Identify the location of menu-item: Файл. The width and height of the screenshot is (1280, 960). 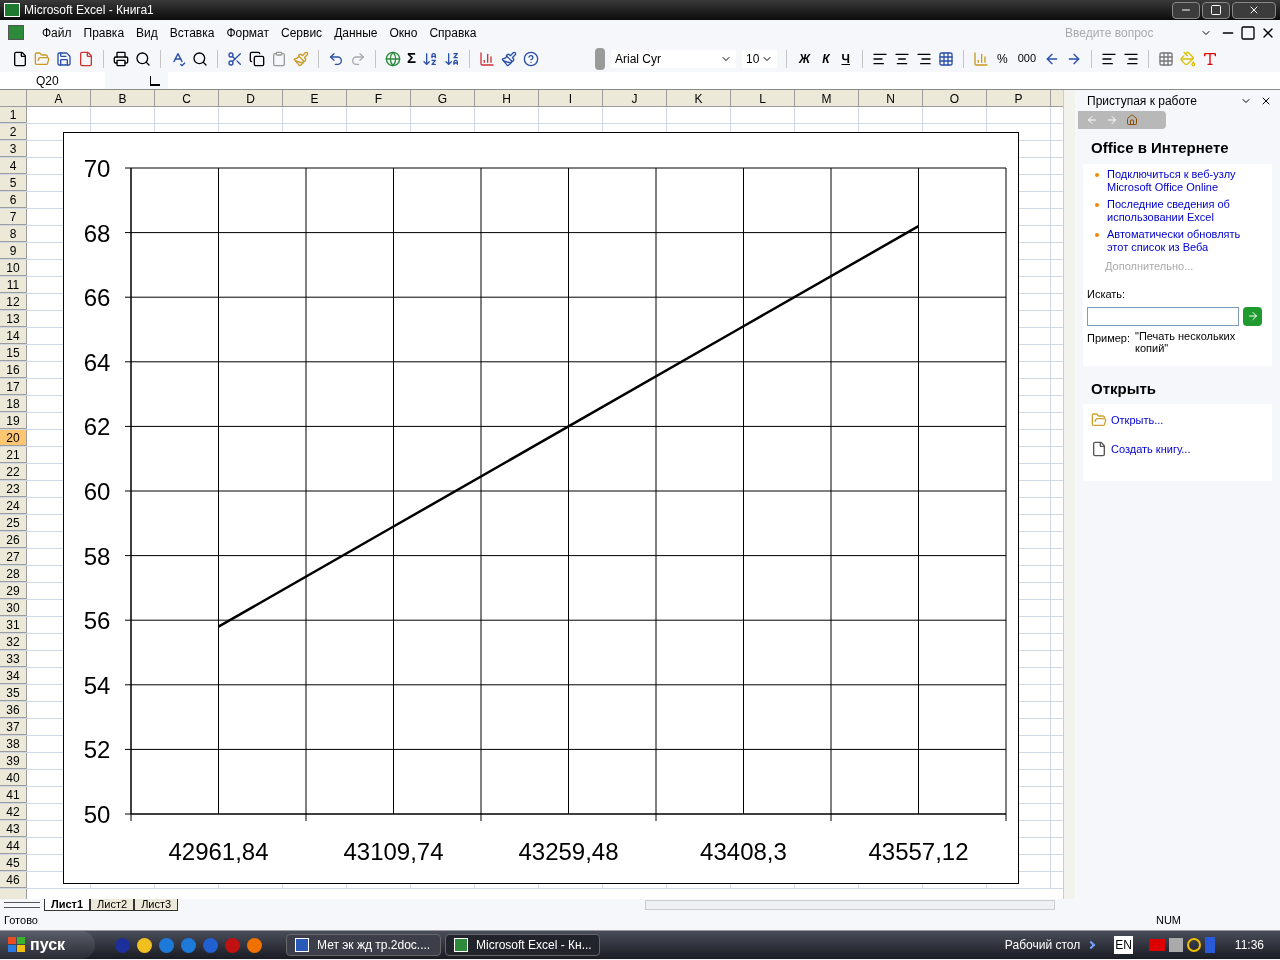
(57, 32).